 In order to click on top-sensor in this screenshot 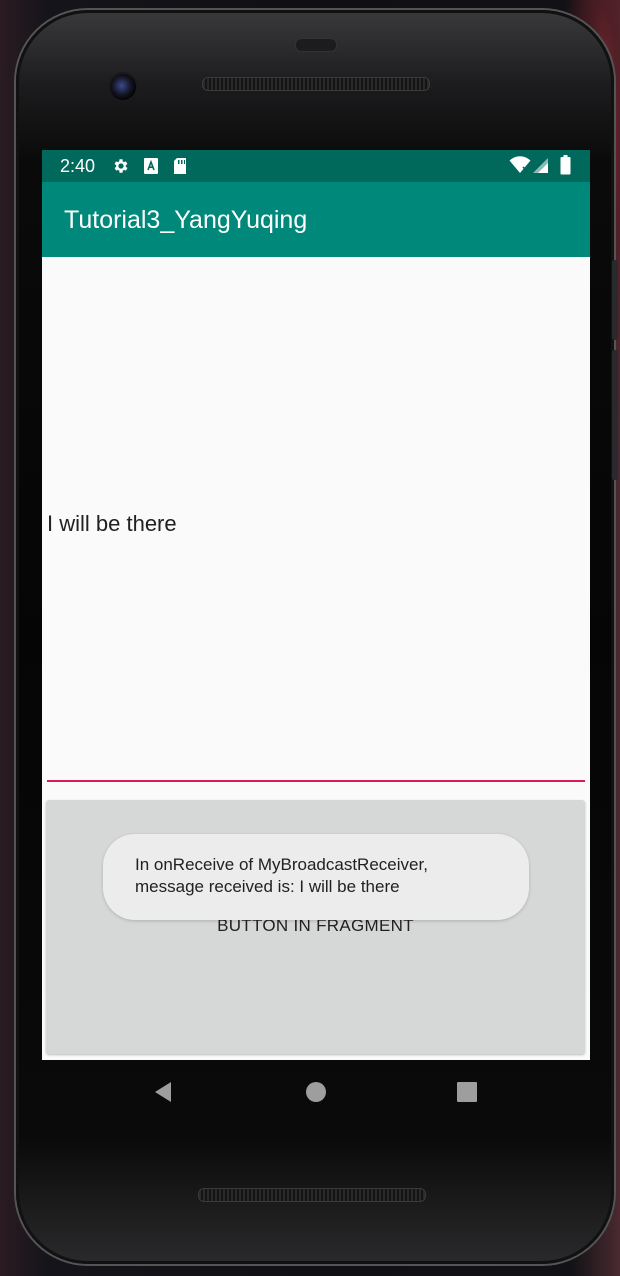, I will do `click(316, 45)`.